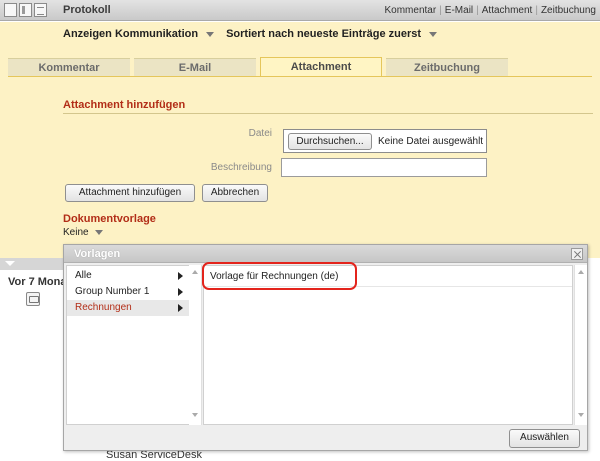 The width and height of the screenshot is (600, 461). Describe the element at coordinates (76, 232) in the screenshot. I see `document-template-value: Keine` at that location.